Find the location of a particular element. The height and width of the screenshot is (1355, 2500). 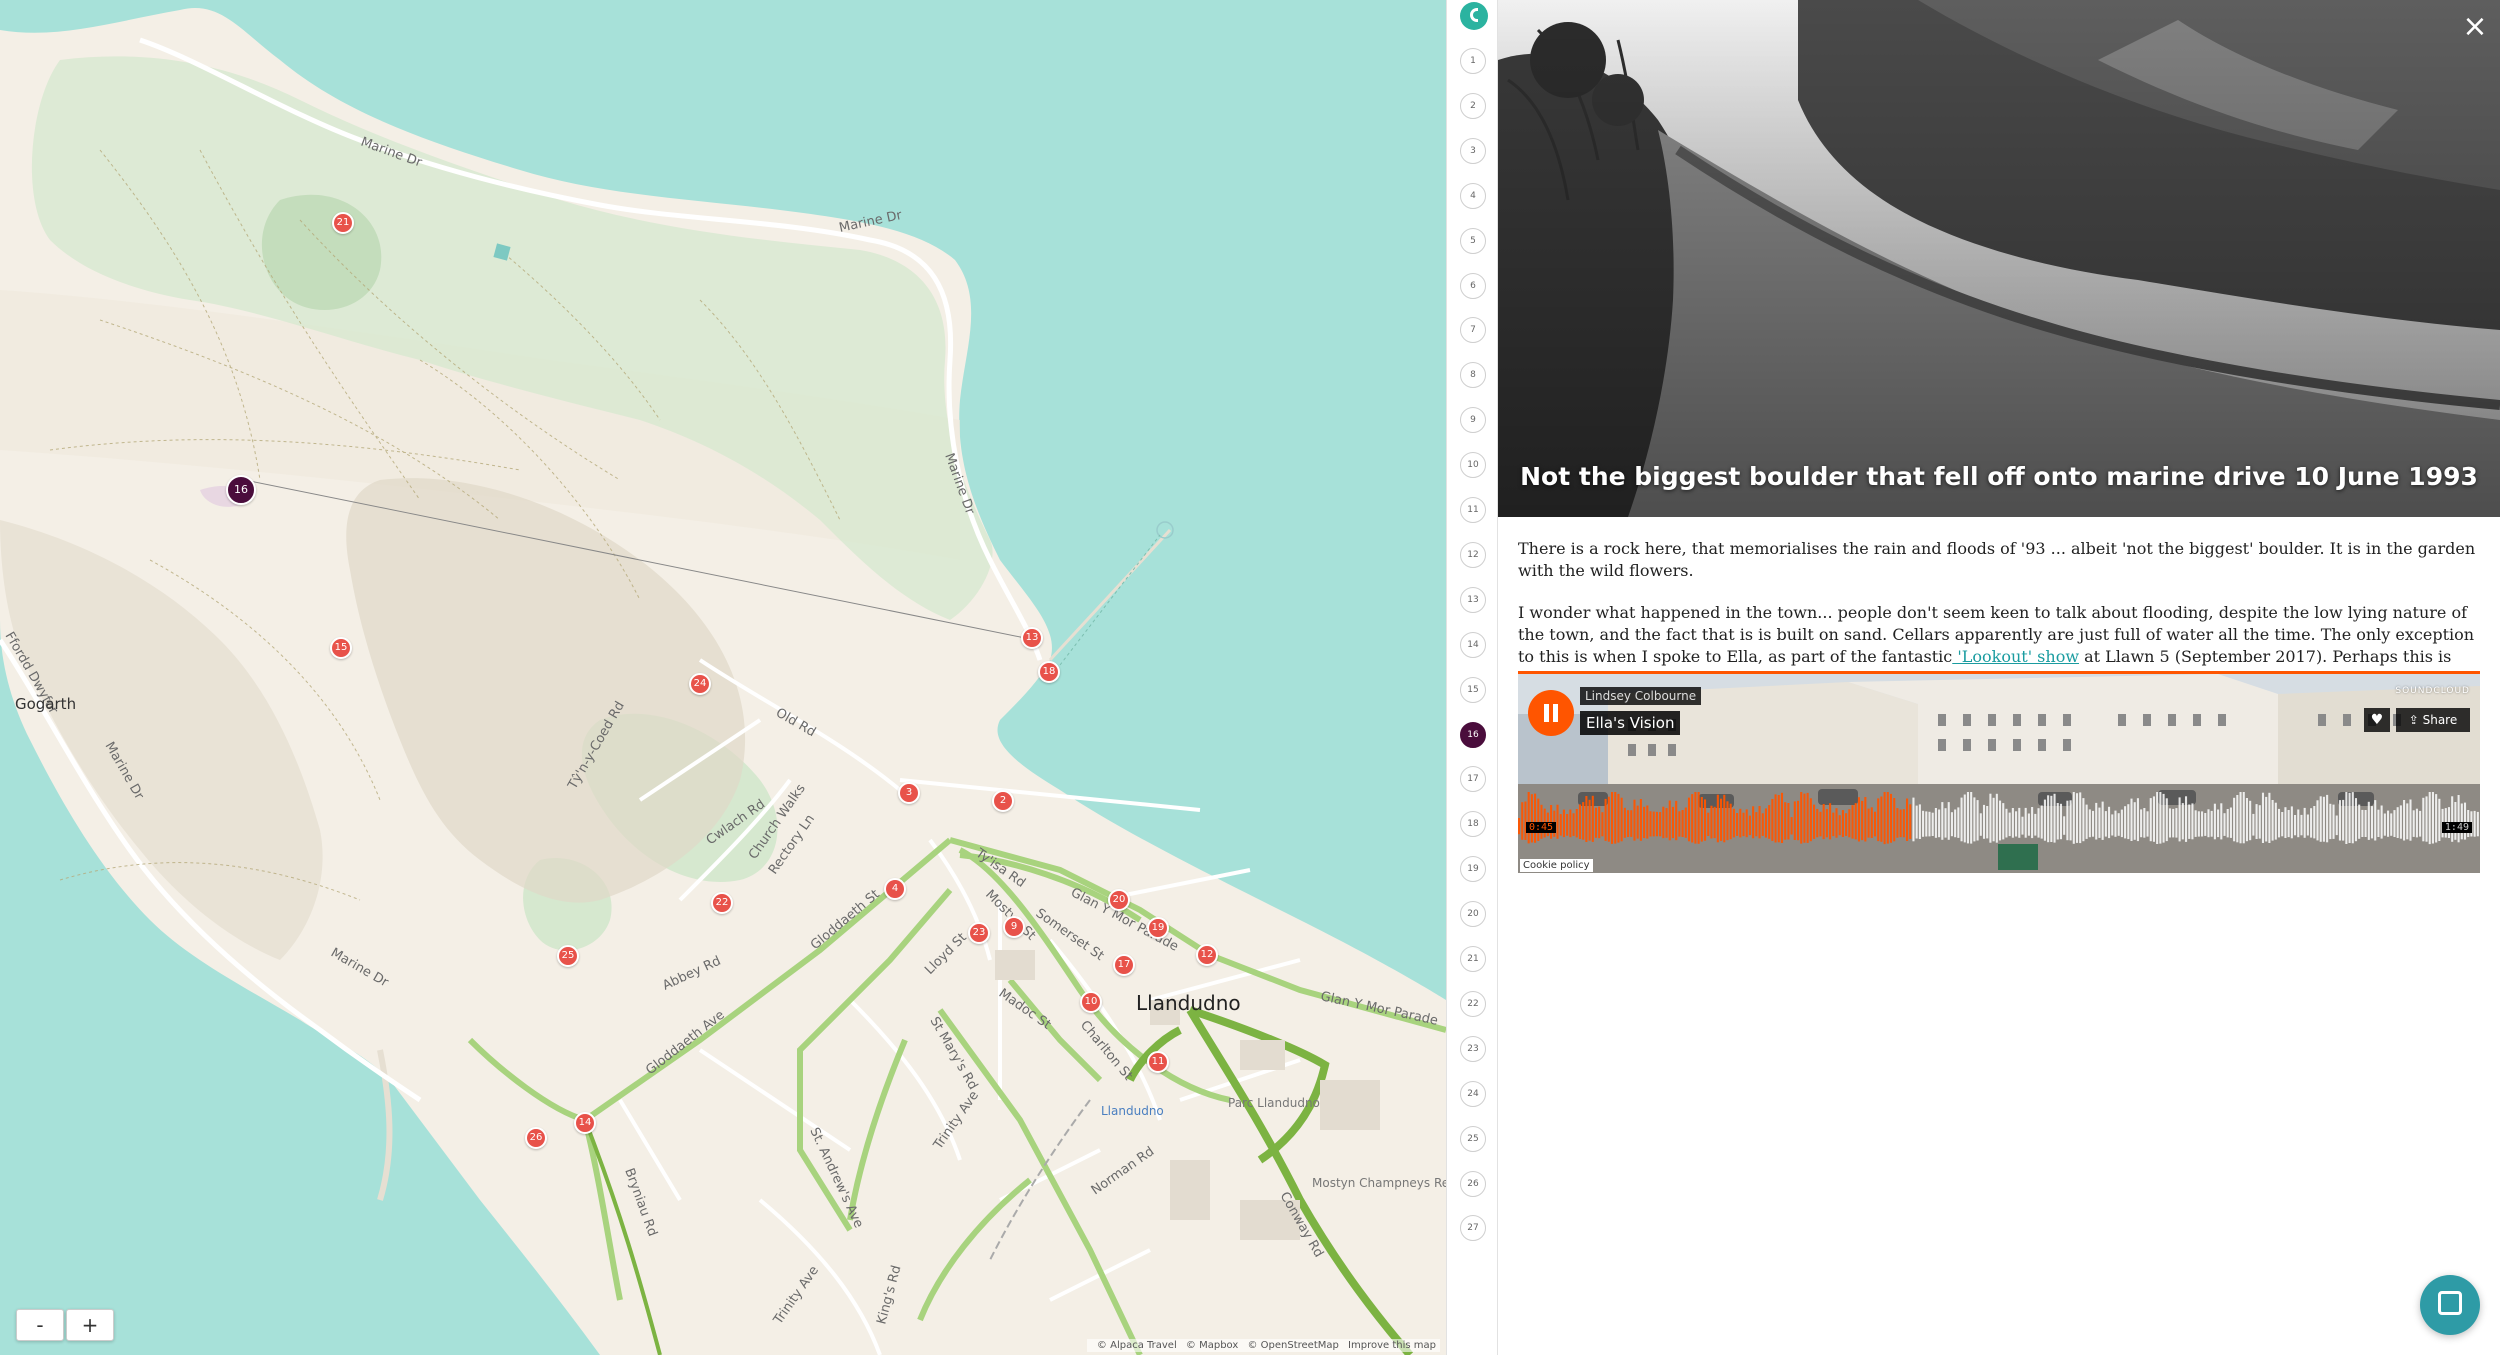

stop-number-7: 7 is located at coordinates (1473, 330).